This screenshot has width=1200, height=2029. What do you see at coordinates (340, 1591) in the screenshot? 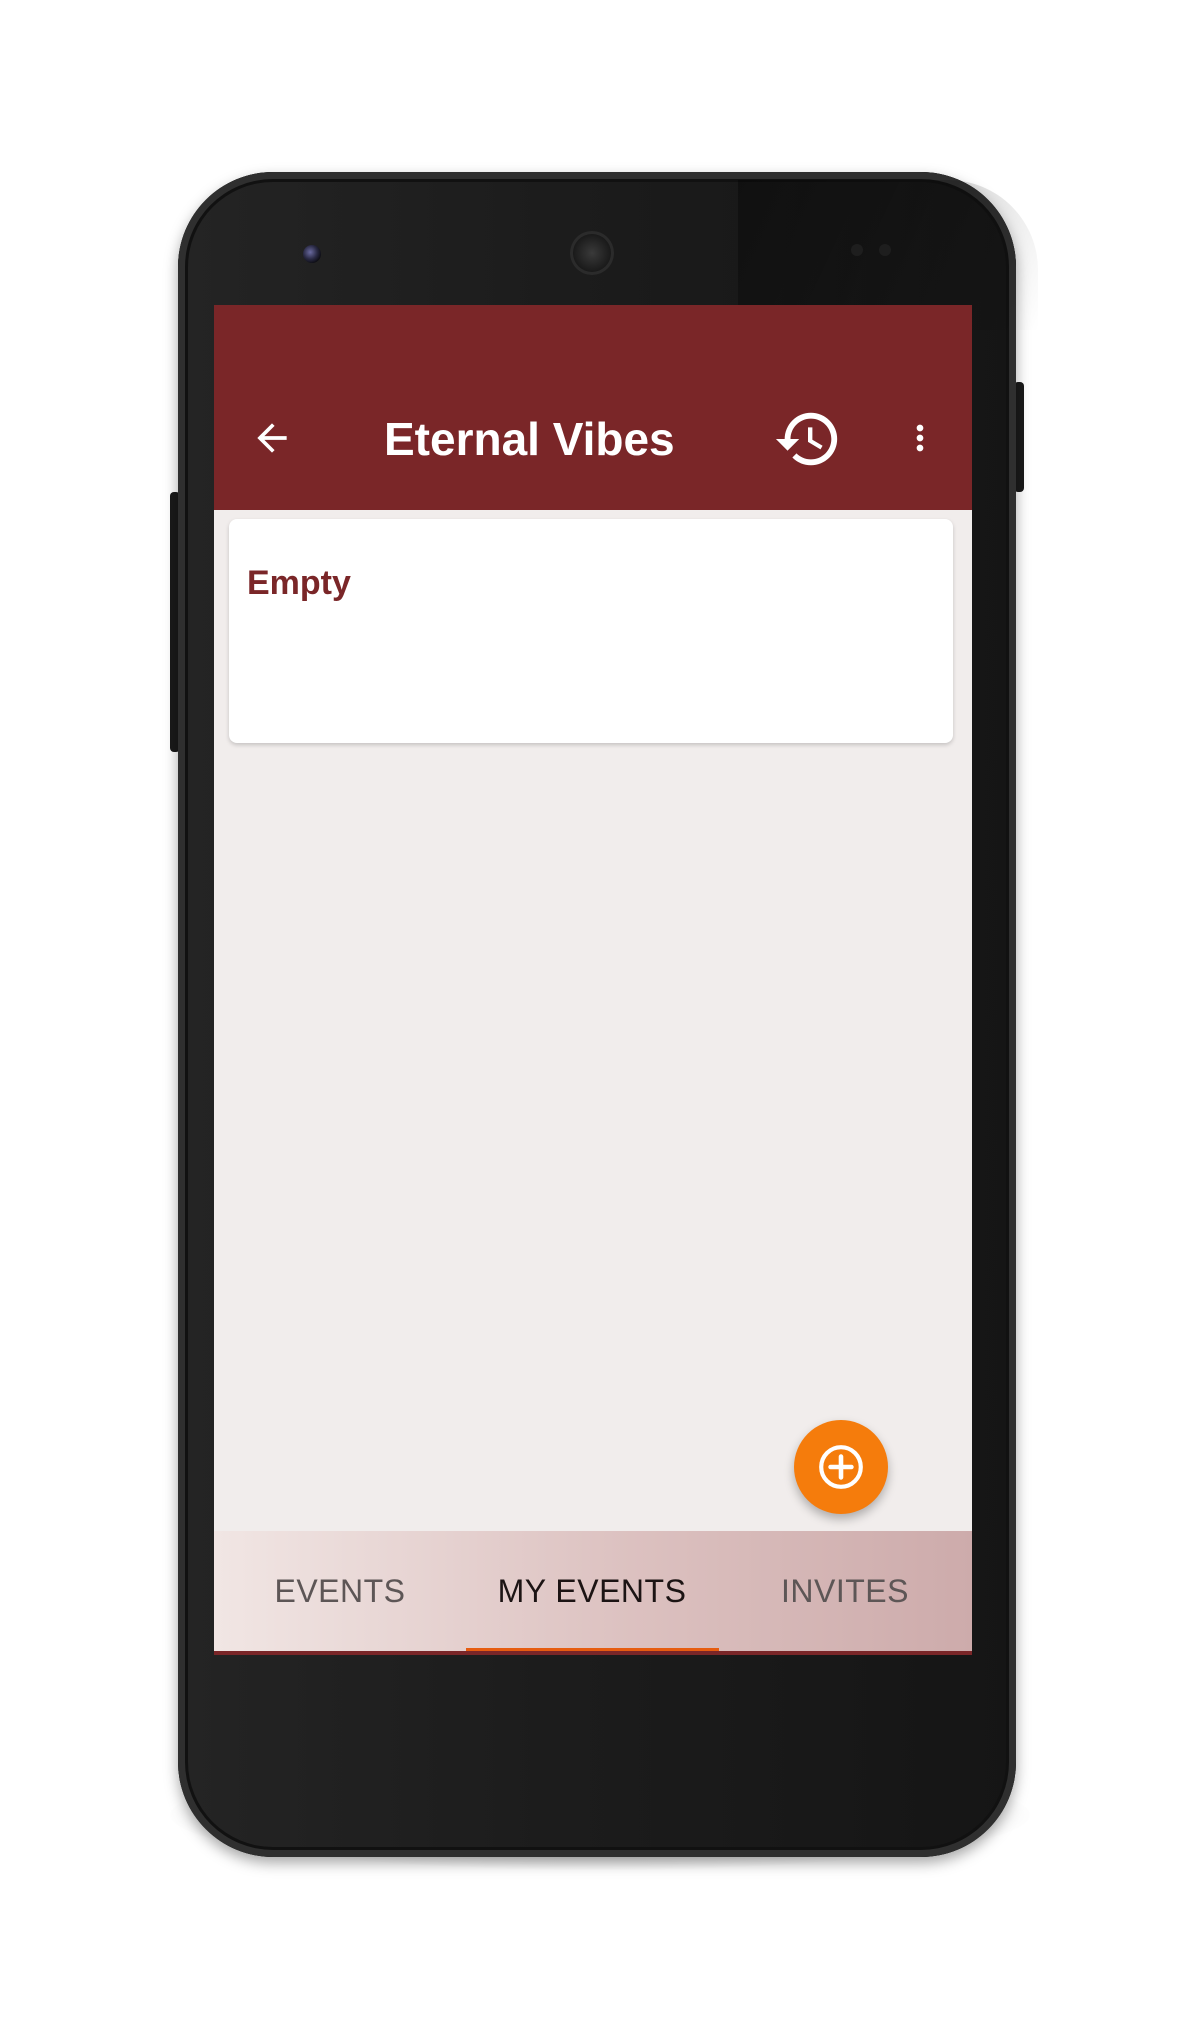
I see `tab-events: EVENTS` at bounding box center [340, 1591].